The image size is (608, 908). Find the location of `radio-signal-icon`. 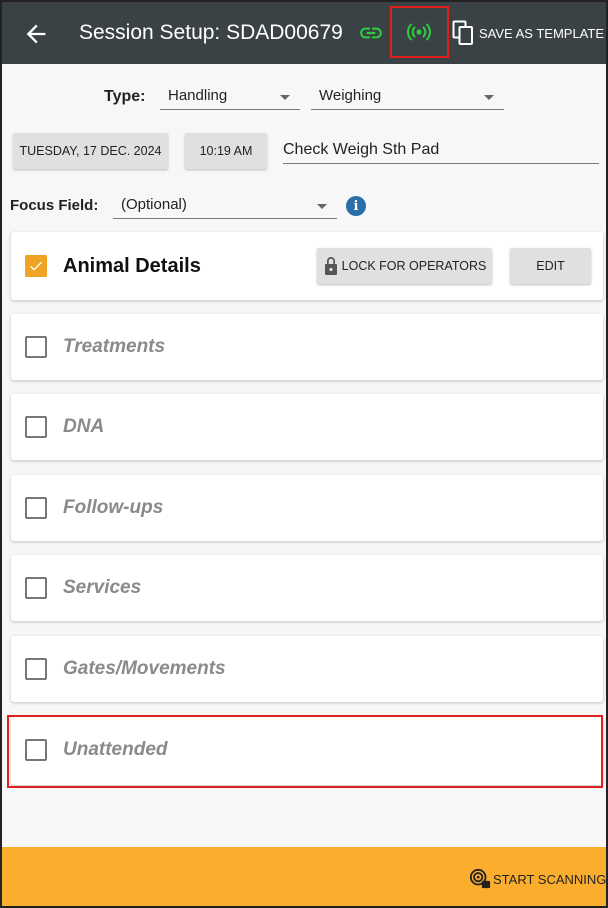

radio-signal-icon is located at coordinates (419, 32).